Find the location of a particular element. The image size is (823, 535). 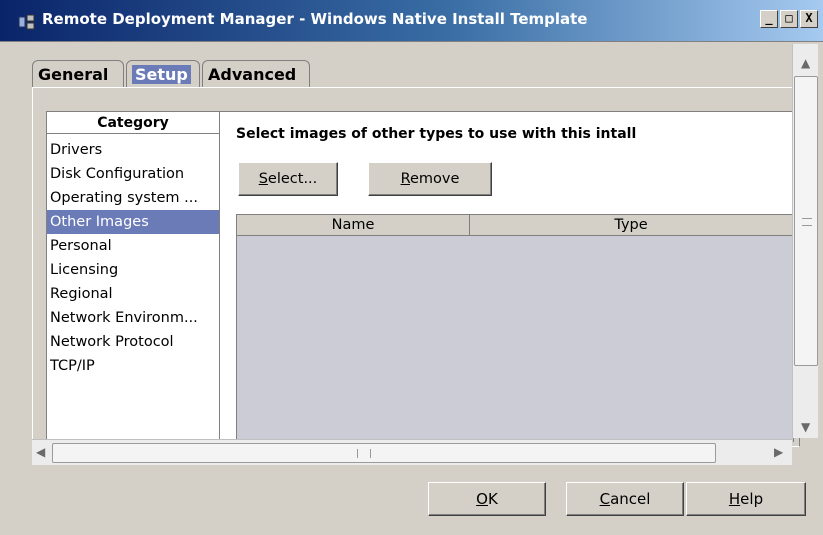

horizontal-scrollbar: ◀ ▶ is located at coordinates (412, 452).